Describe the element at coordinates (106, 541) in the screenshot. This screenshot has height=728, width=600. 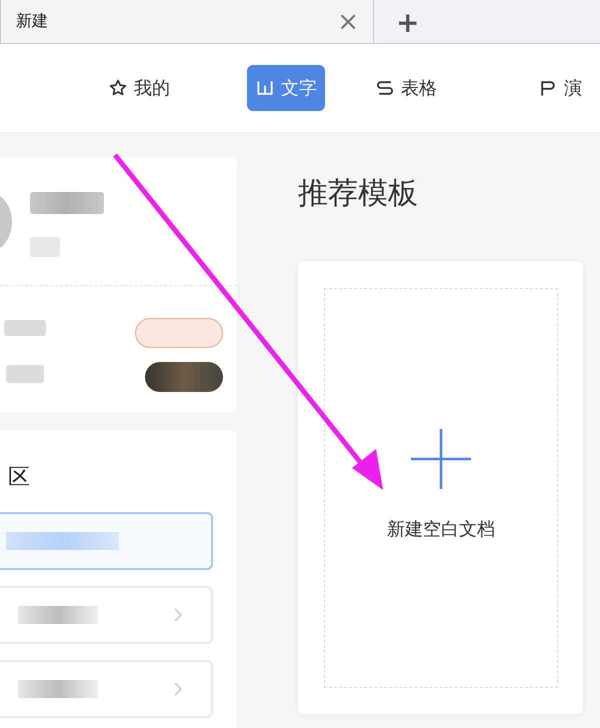
I see `list-item` at that location.